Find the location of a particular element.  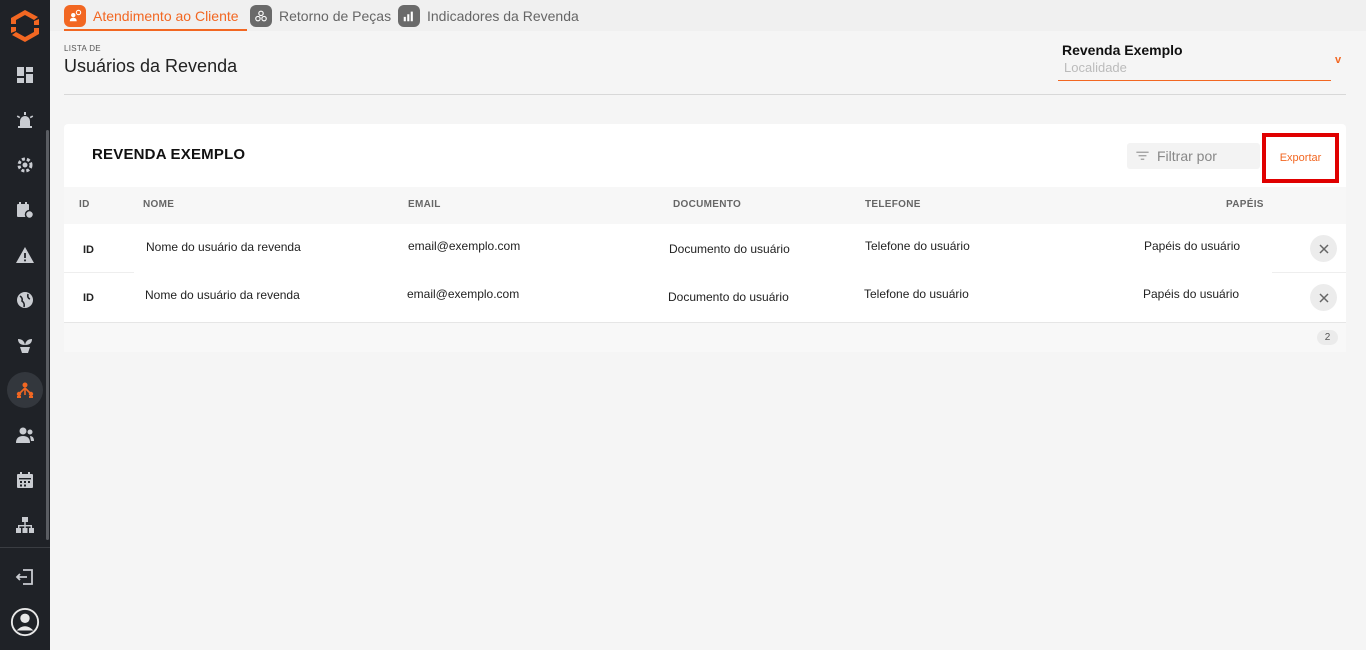

column-header-email: EMAIL is located at coordinates (424, 204).